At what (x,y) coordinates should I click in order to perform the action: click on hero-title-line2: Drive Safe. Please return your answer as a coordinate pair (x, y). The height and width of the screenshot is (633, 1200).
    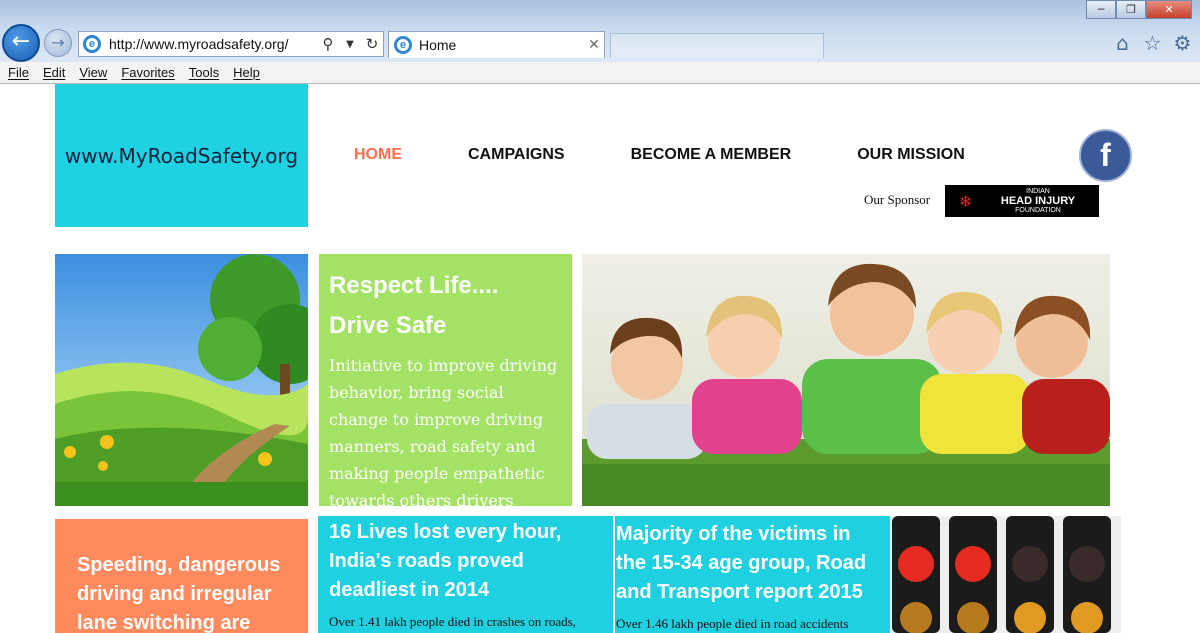
    Looking at the image, I should click on (388, 325).